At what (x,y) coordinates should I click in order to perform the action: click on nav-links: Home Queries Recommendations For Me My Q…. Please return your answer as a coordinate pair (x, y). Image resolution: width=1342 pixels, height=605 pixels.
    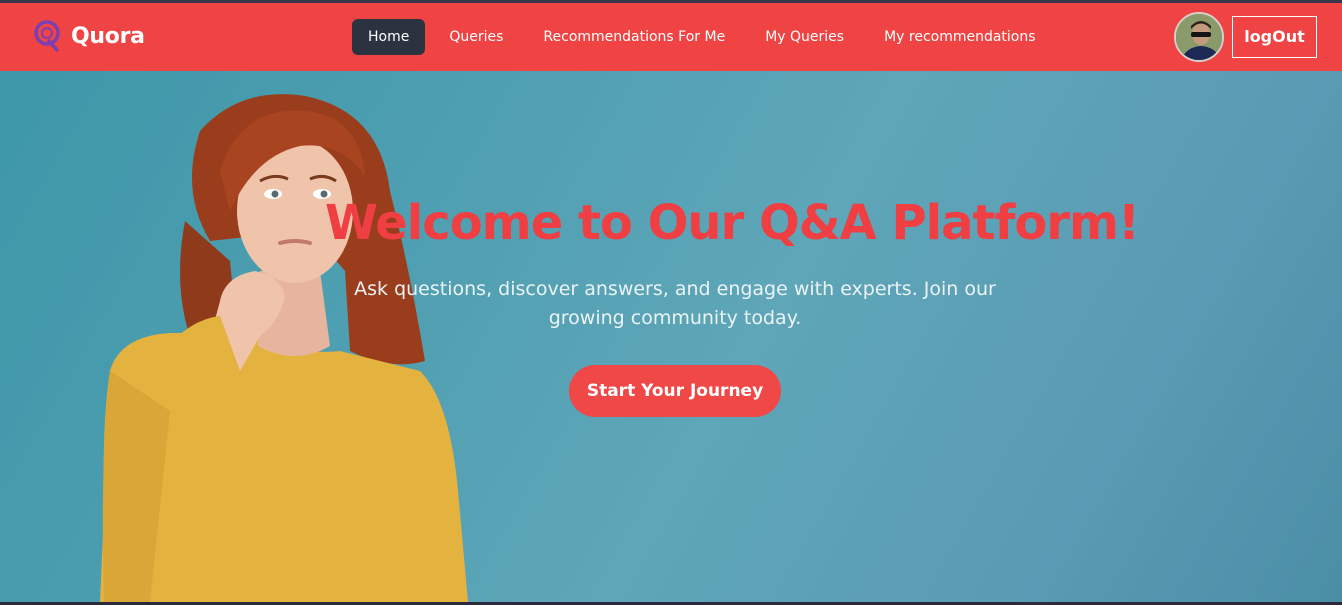
    Looking at the image, I should click on (702, 37).